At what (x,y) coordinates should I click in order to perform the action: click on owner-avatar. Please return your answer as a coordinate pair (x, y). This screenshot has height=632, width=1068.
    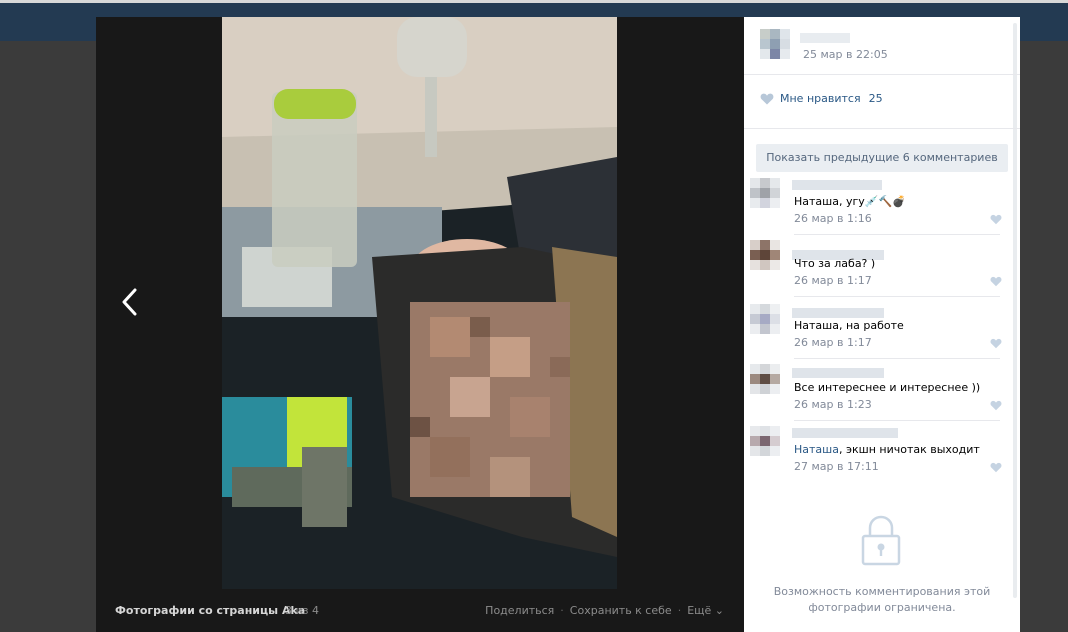
    Looking at the image, I should click on (775, 44).